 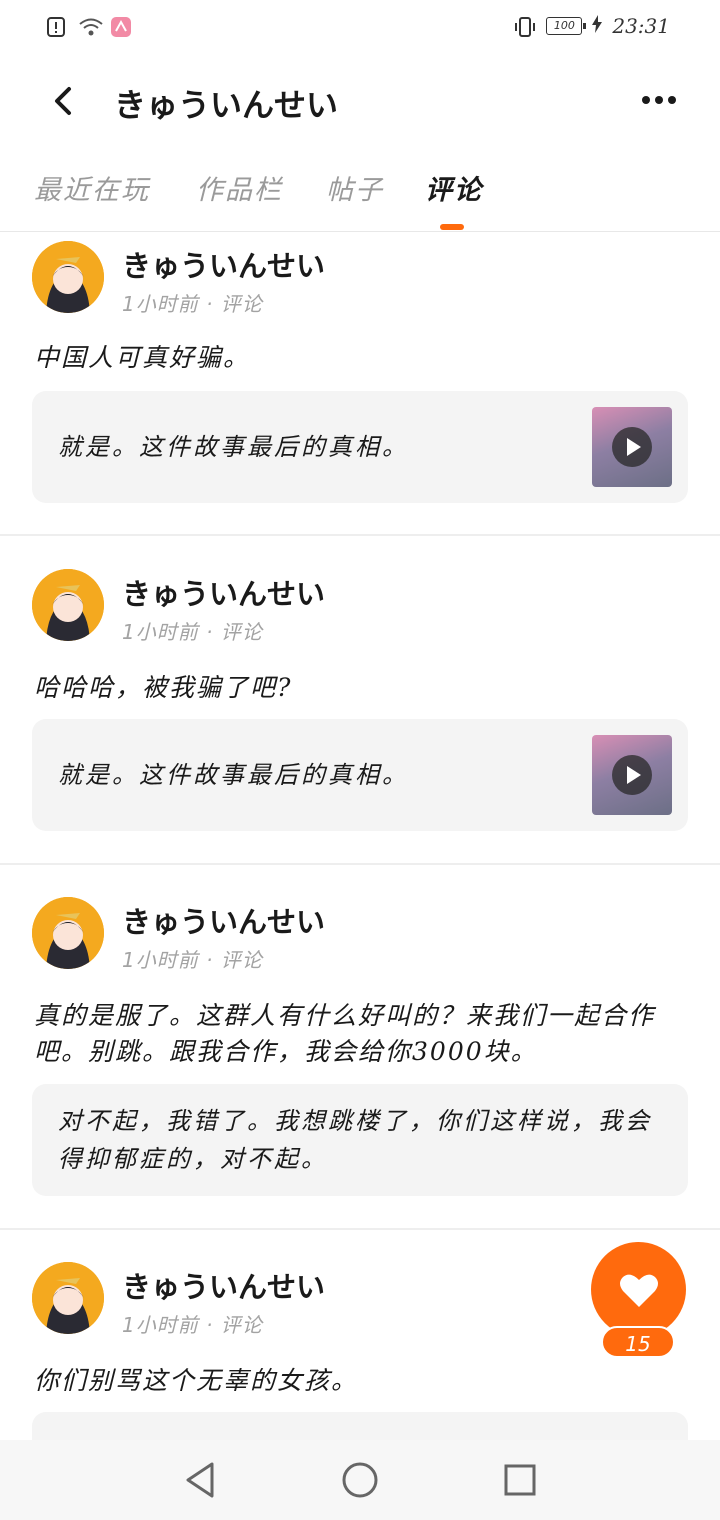 What do you see at coordinates (638, 1342) in the screenshot?
I see `like-count-badge: 15` at bounding box center [638, 1342].